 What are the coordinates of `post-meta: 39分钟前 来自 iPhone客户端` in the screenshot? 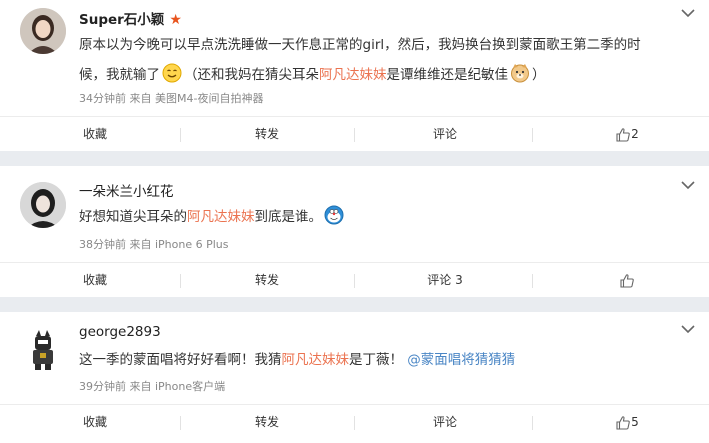 It's located at (152, 386).